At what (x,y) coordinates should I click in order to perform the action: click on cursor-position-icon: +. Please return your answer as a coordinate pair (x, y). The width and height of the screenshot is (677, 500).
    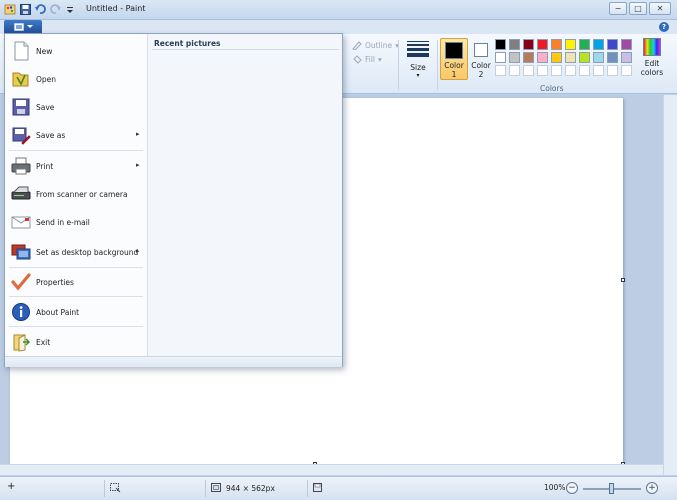
    Looking at the image, I should click on (11, 486).